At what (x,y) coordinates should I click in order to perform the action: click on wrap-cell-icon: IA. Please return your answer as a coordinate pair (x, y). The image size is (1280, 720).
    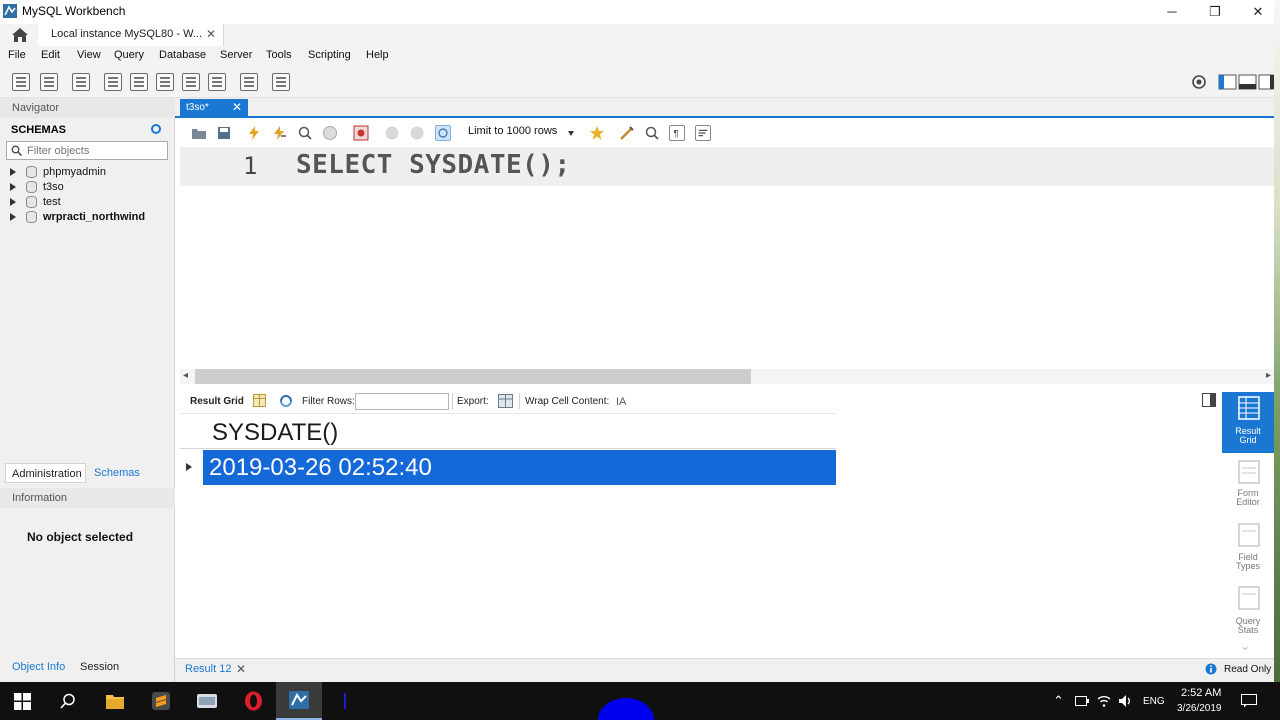
    Looking at the image, I should click on (622, 400).